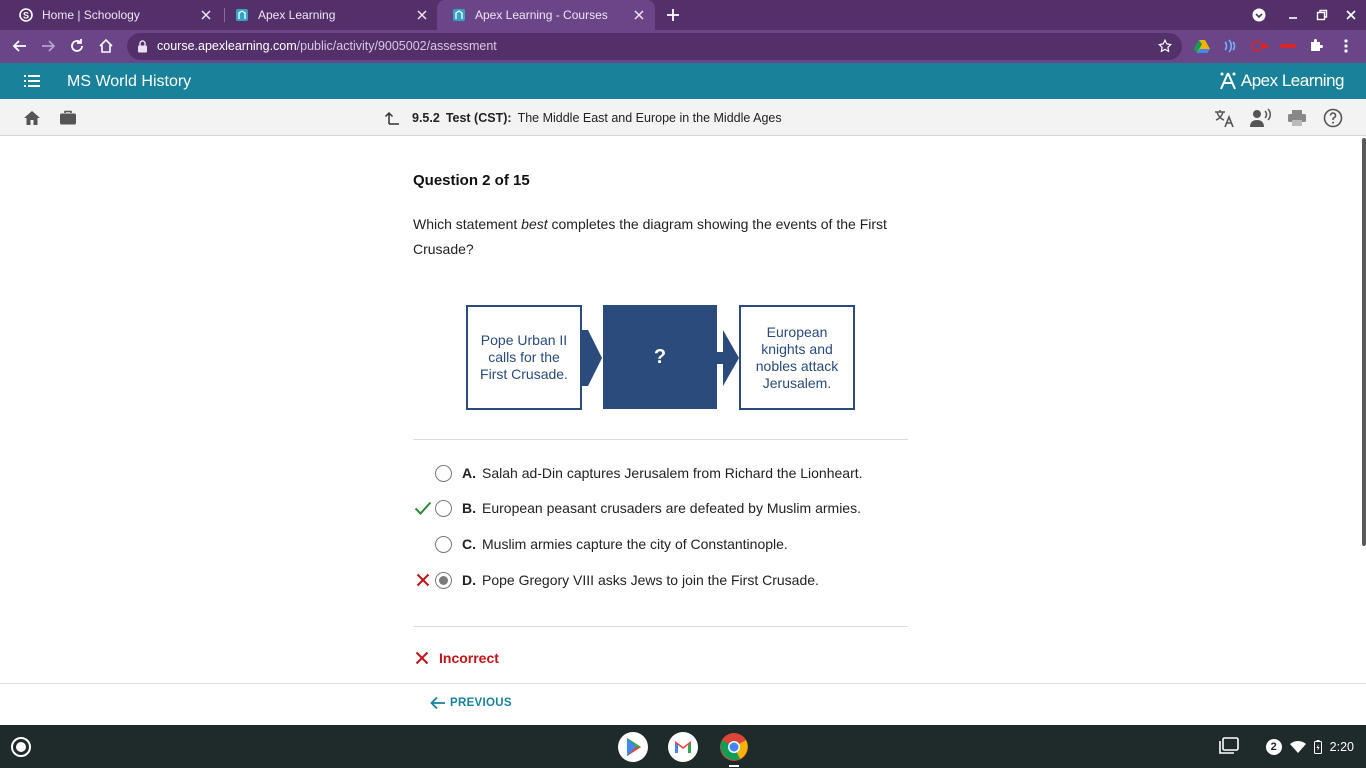 The image size is (1366, 768). Describe the element at coordinates (297, 15) in the screenshot. I see `tab-title: Apex Learning` at that location.